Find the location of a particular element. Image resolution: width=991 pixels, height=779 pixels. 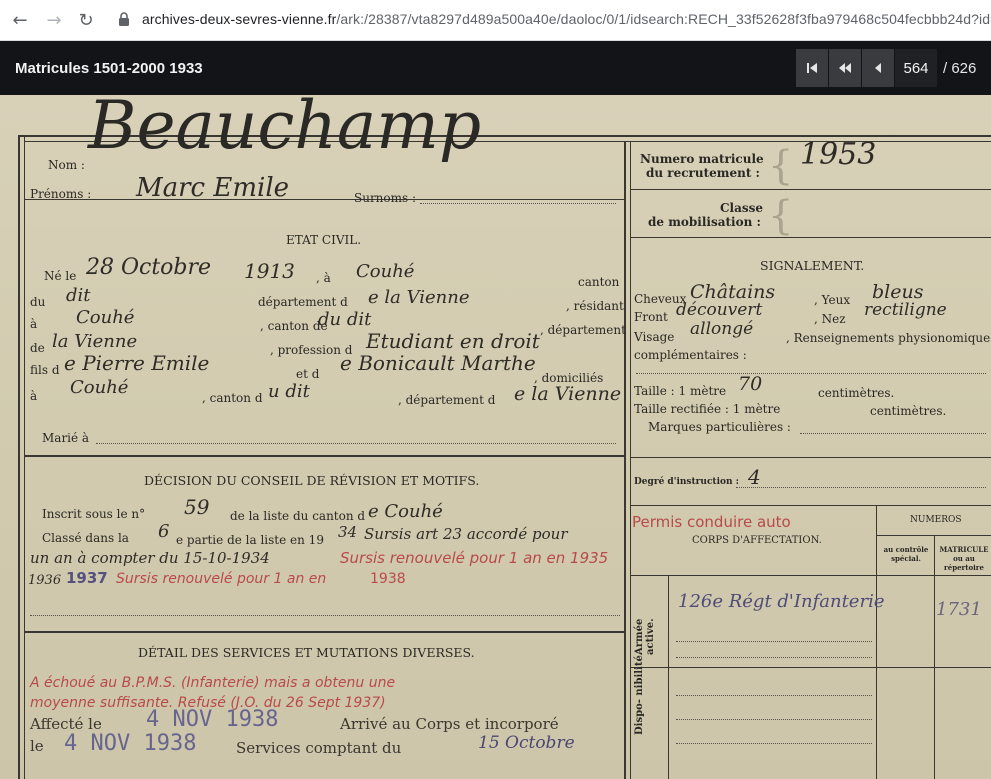

resident-label: , résidant is located at coordinates (595, 306).